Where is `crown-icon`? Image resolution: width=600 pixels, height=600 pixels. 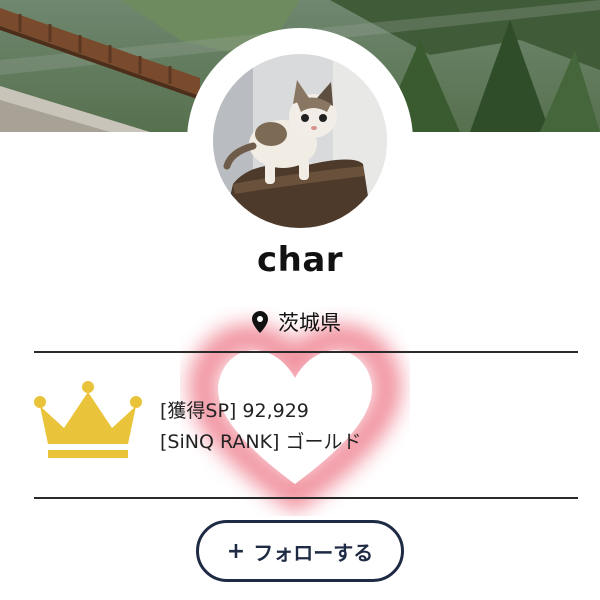
crown-icon is located at coordinates (88, 419).